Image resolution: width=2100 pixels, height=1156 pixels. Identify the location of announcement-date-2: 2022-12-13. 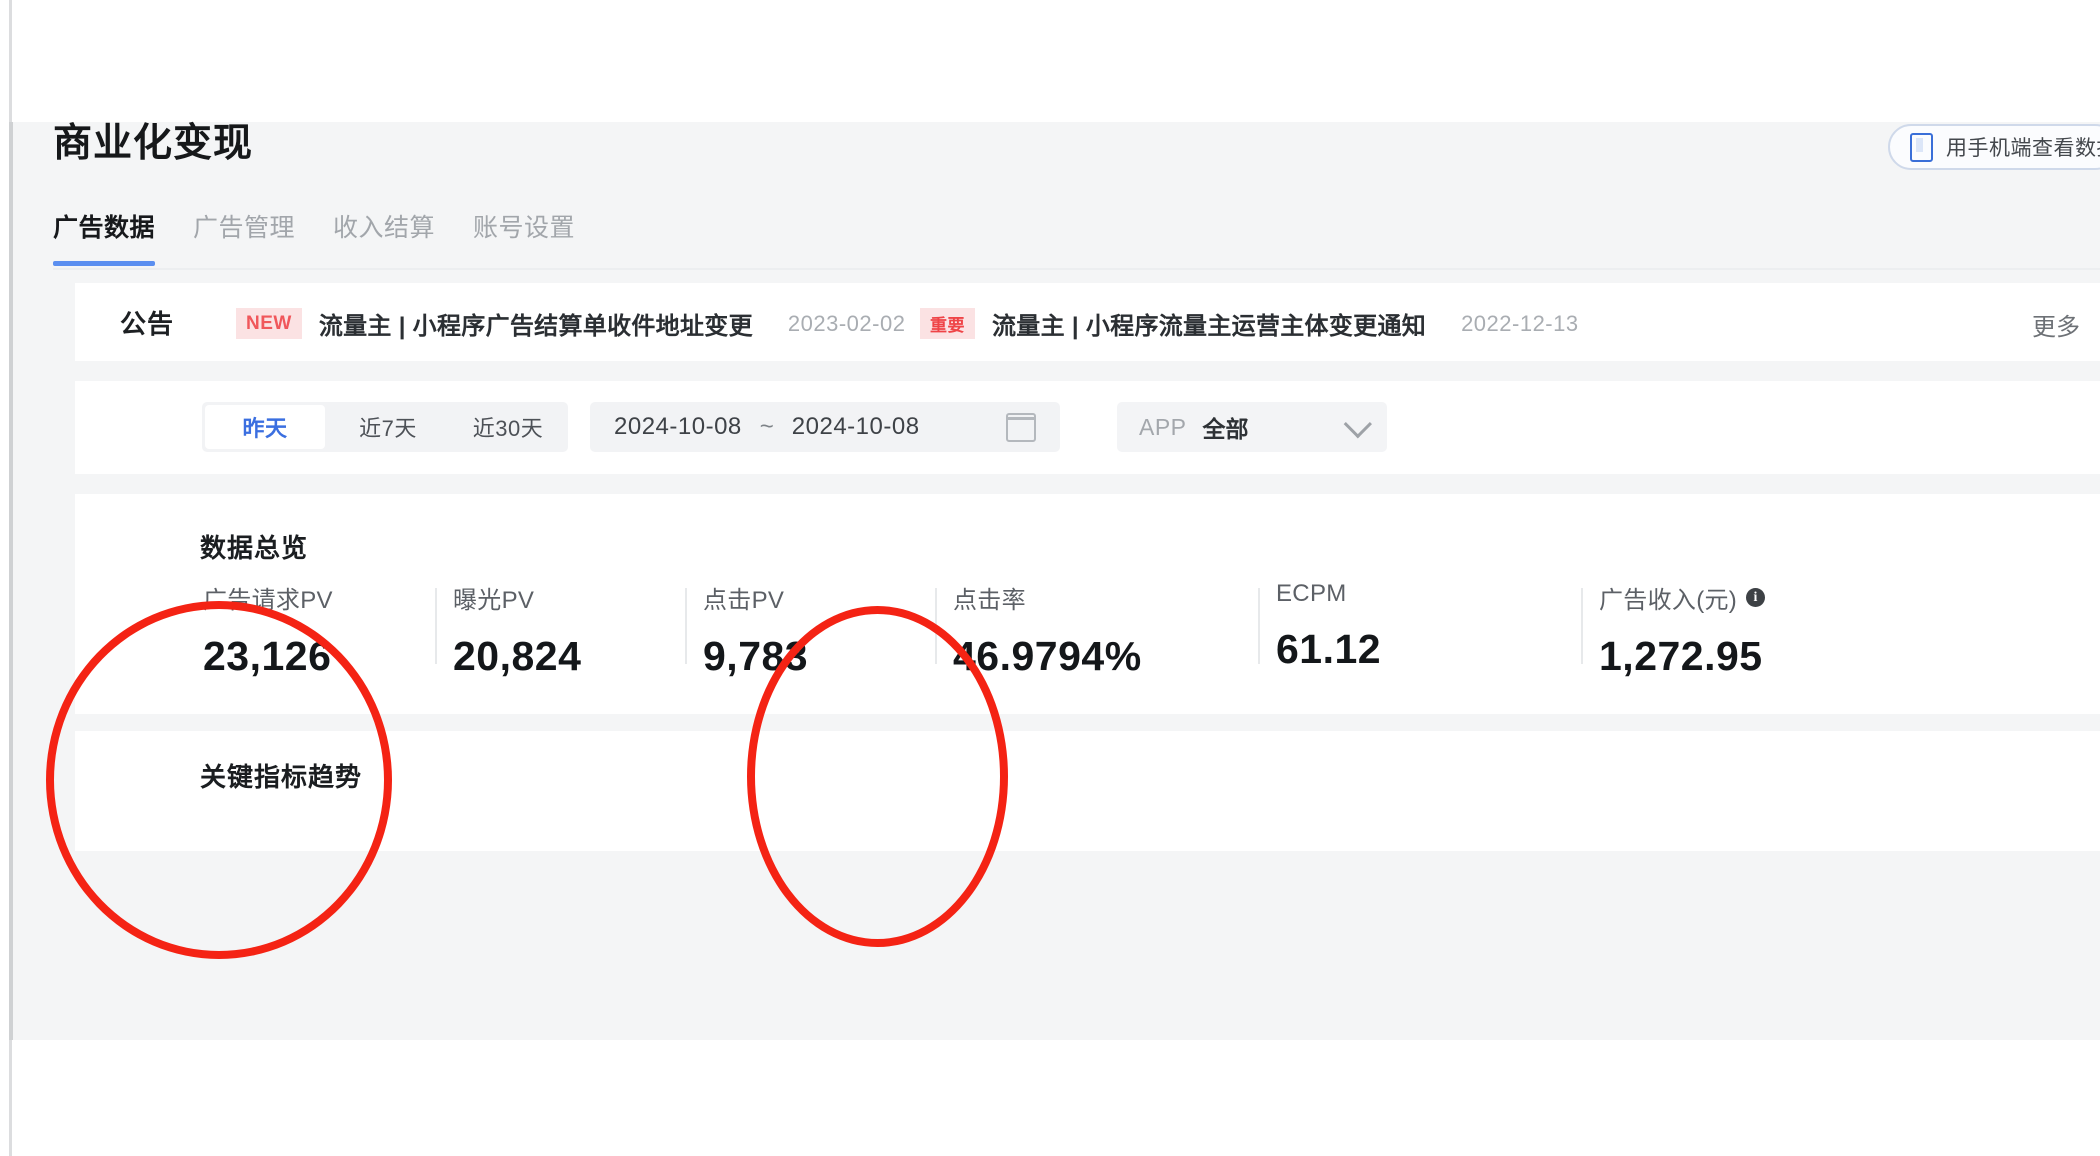
(1520, 323).